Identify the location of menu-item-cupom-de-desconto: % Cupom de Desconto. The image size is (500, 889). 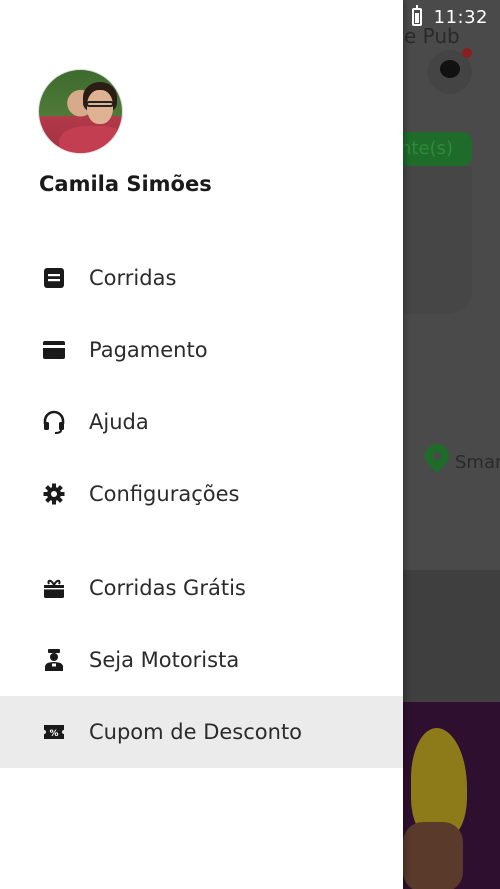
(201, 732).